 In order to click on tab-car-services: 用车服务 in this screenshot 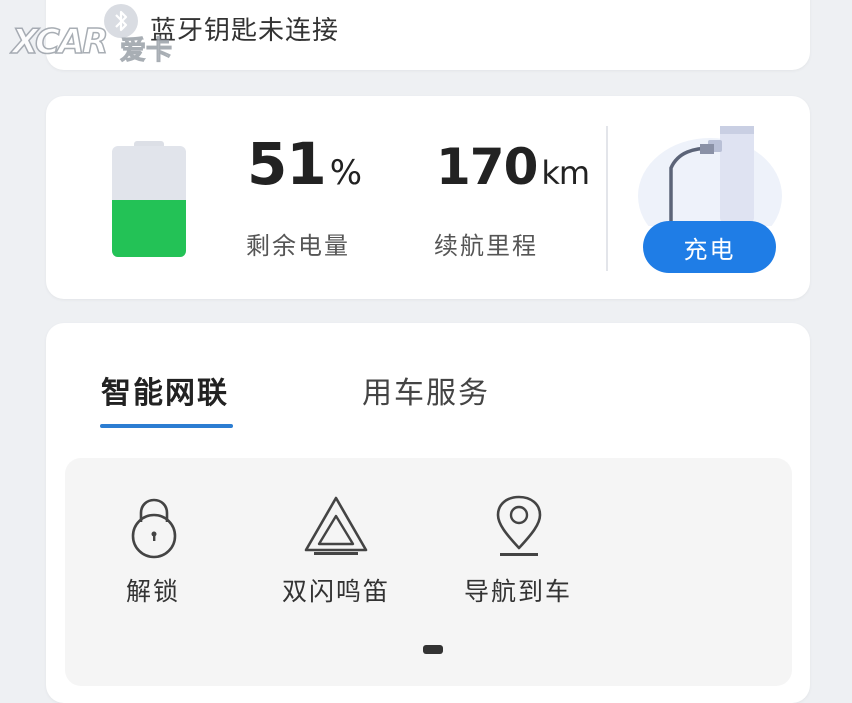, I will do `click(426, 390)`.